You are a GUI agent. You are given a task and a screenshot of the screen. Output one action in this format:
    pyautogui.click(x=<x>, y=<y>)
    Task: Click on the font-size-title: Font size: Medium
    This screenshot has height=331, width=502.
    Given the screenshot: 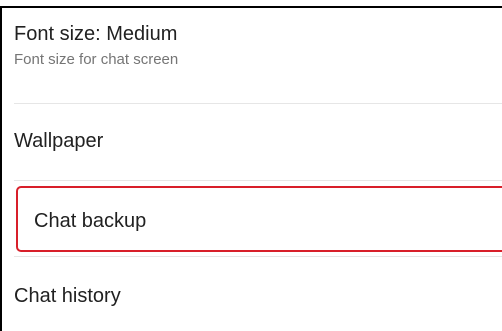 What is the action you would take?
    pyautogui.click(x=96, y=34)
    